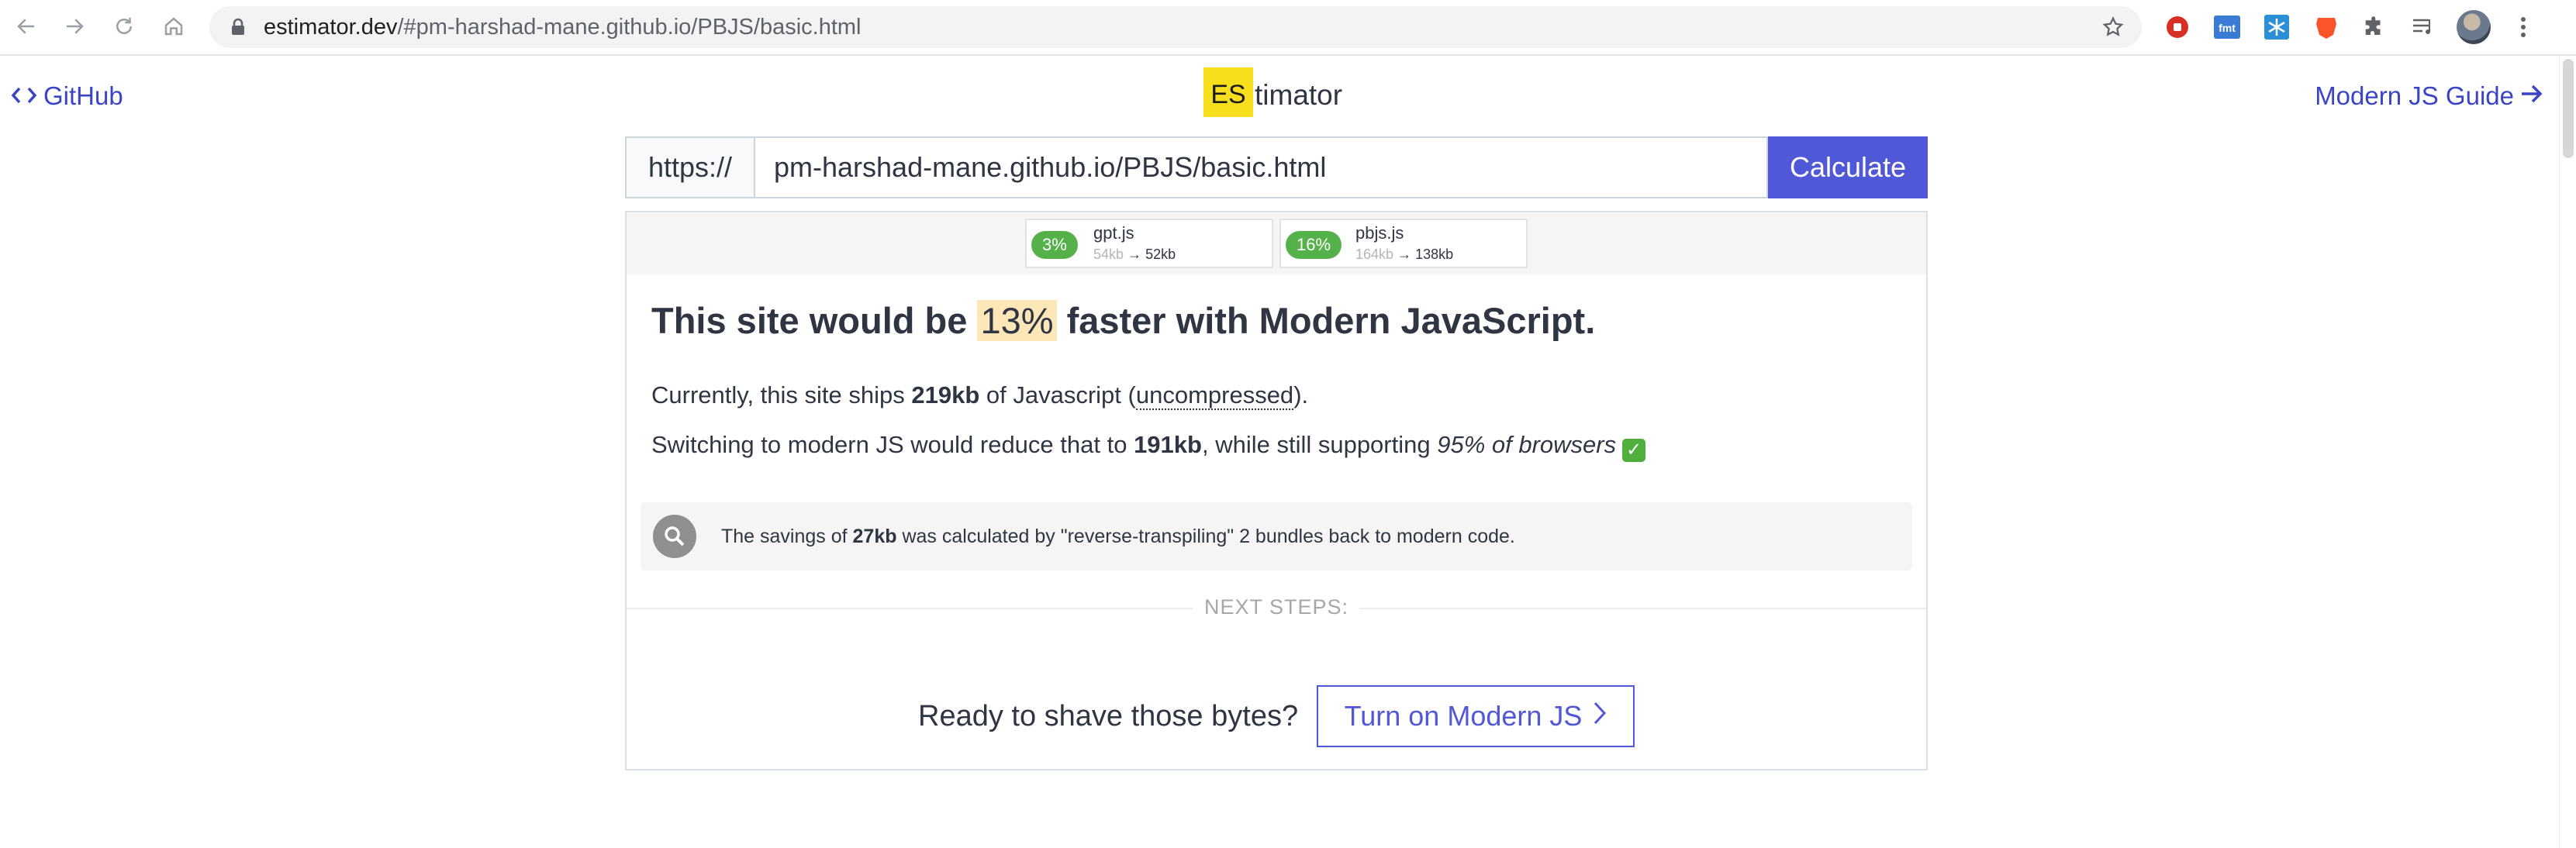  I want to click on chevron-right-icon, so click(1600, 716).